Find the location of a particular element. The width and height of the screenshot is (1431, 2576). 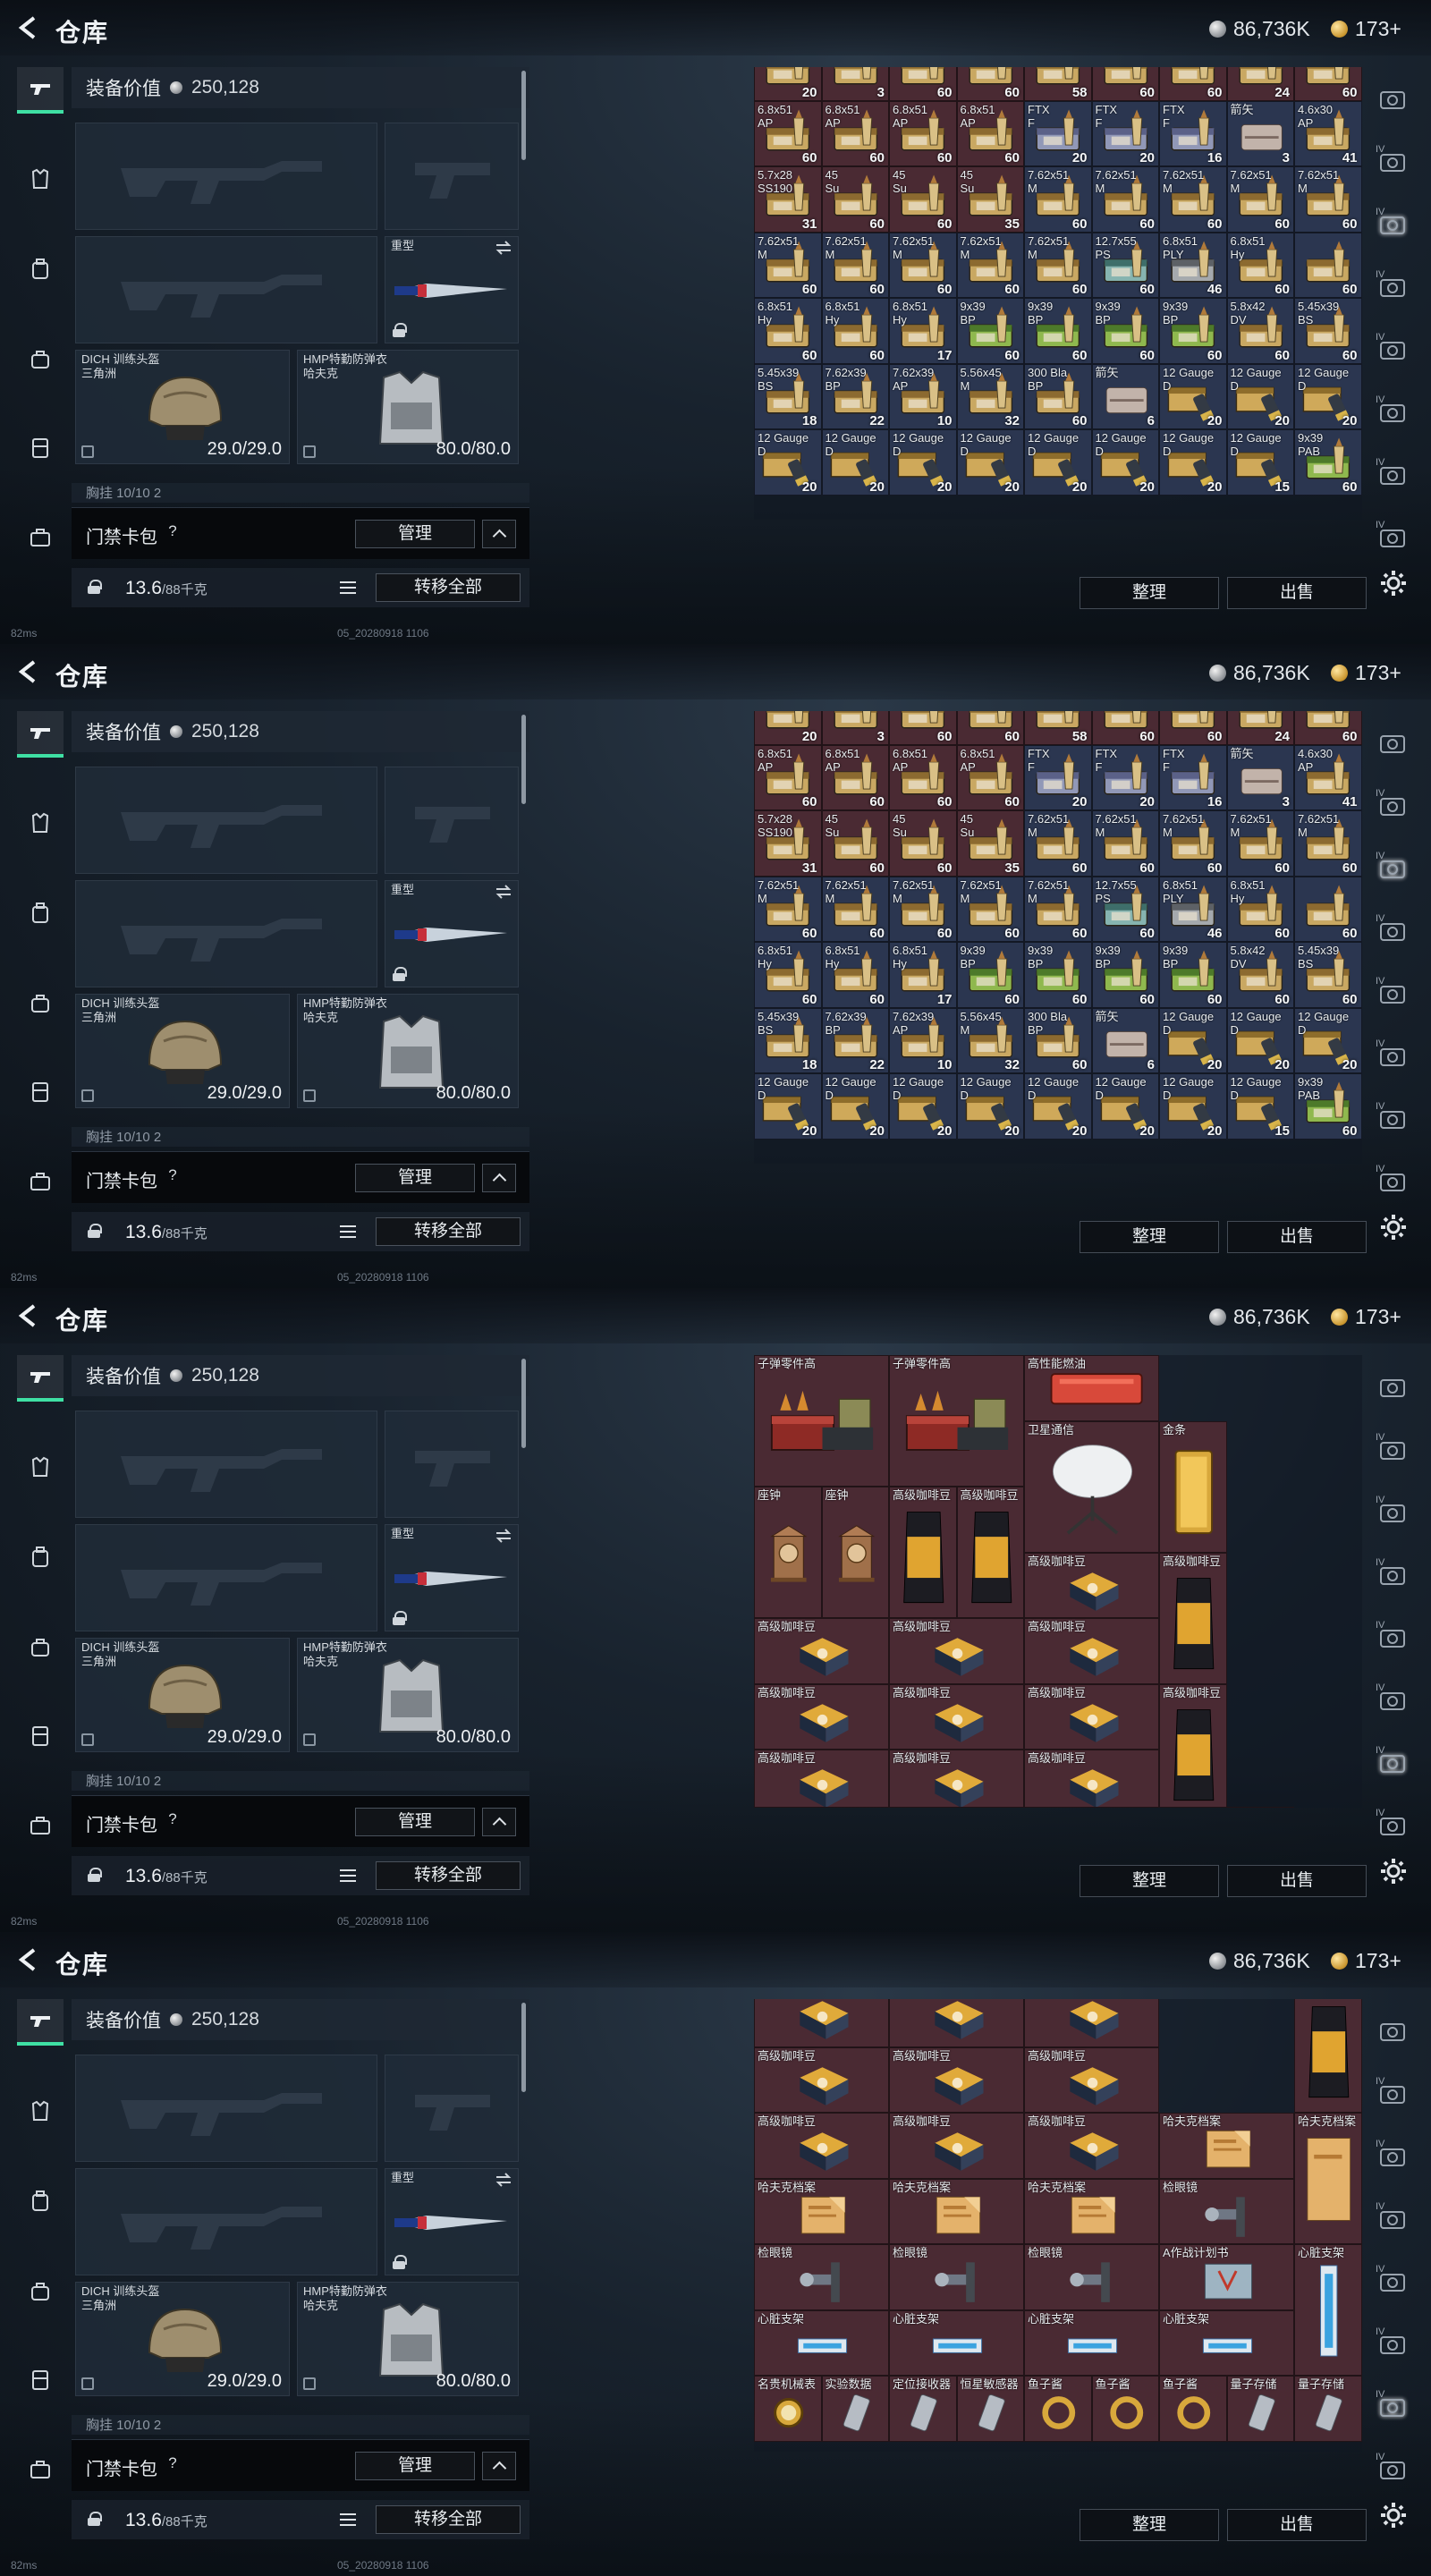

stash-item: FTX F 20 is located at coordinates (1058, 777).